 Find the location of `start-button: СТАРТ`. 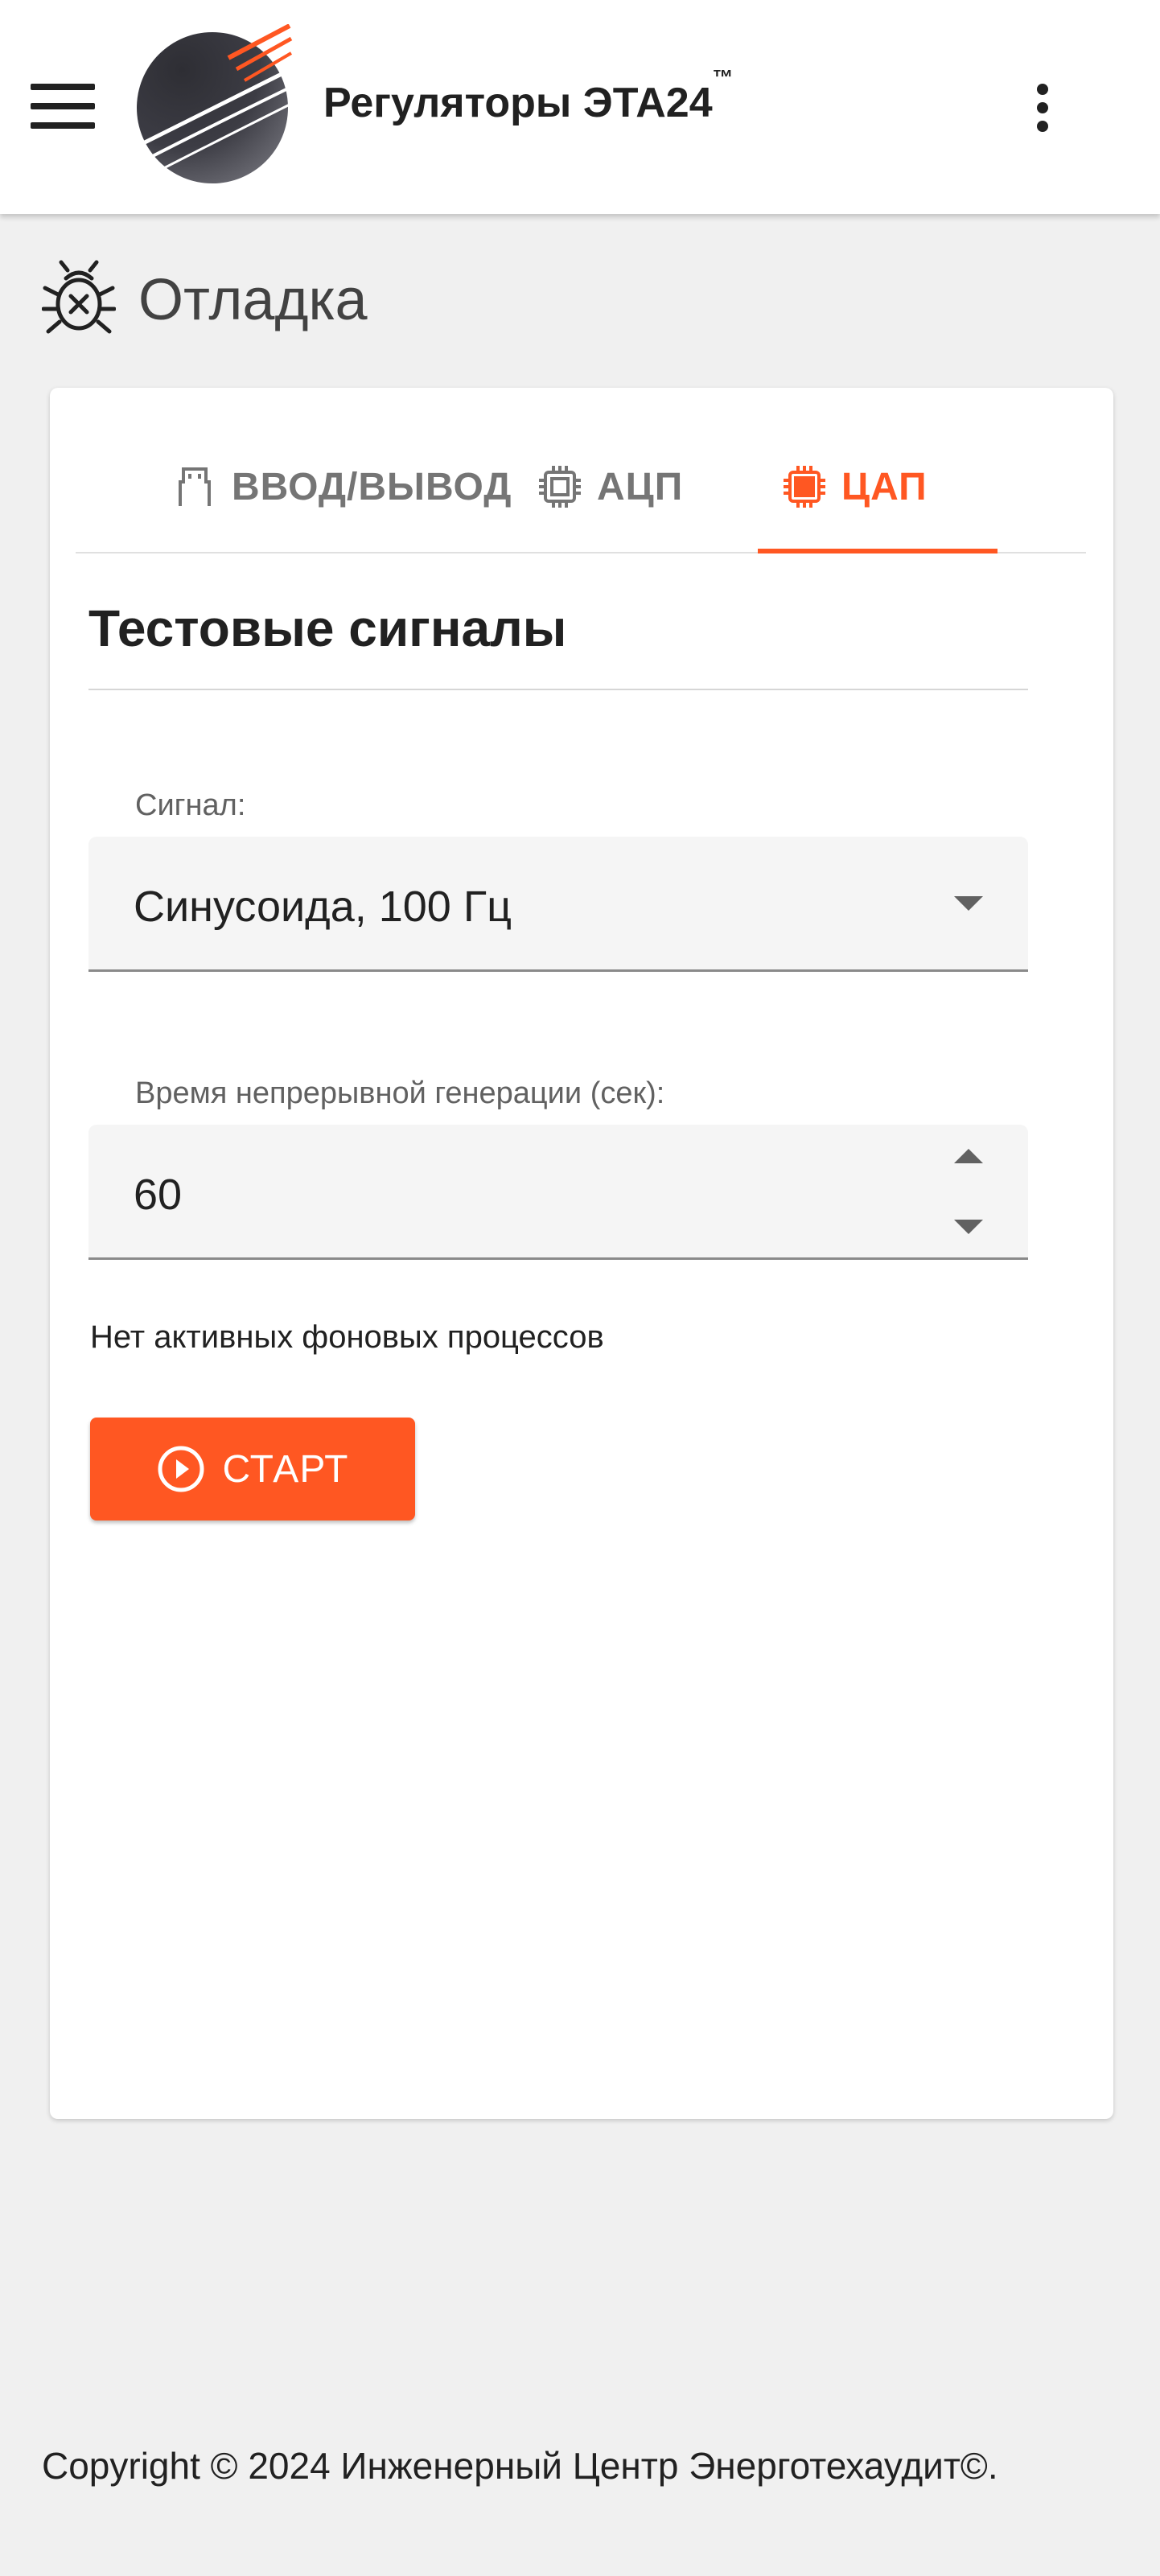

start-button: СТАРТ is located at coordinates (252, 1469).